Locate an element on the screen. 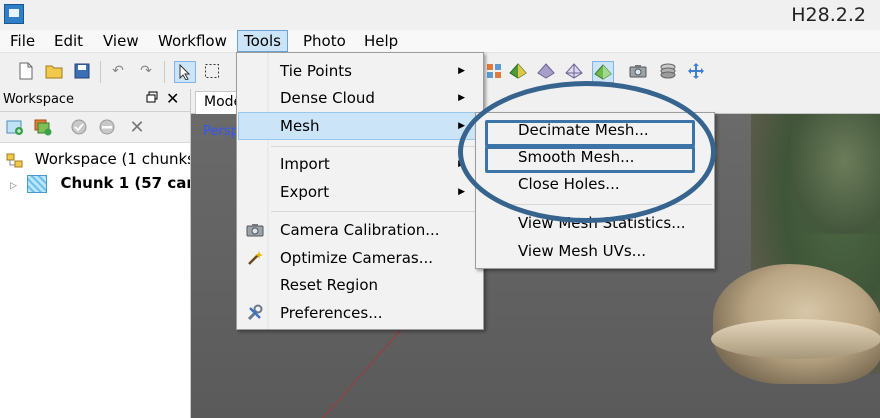  workspace-tree-icon is located at coordinates (15, 160).